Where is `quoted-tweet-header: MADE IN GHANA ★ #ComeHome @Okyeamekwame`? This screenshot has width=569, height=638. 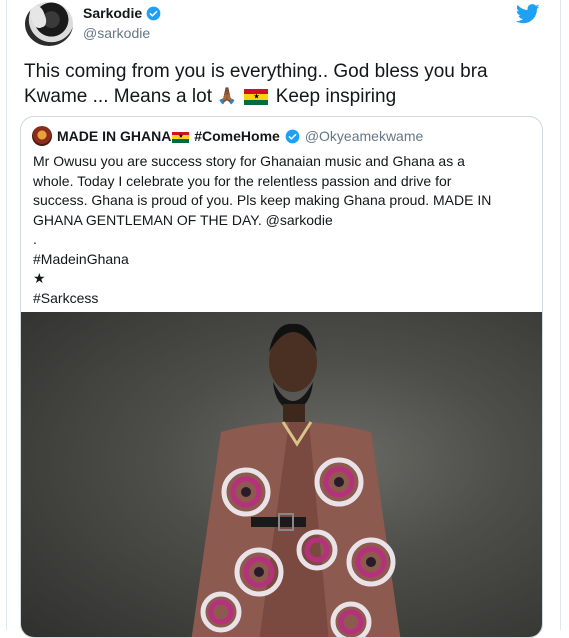 quoted-tweet-header: MADE IN GHANA ★ #ComeHome @Okyeamekwame is located at coordinates (227, 136).